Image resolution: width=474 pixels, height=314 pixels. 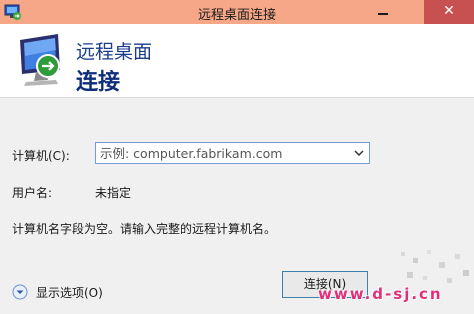 What do you see at coordinates (359, 153) in the screenshot?
I see `chevron-down-icon` at bounding box center [359, 153].